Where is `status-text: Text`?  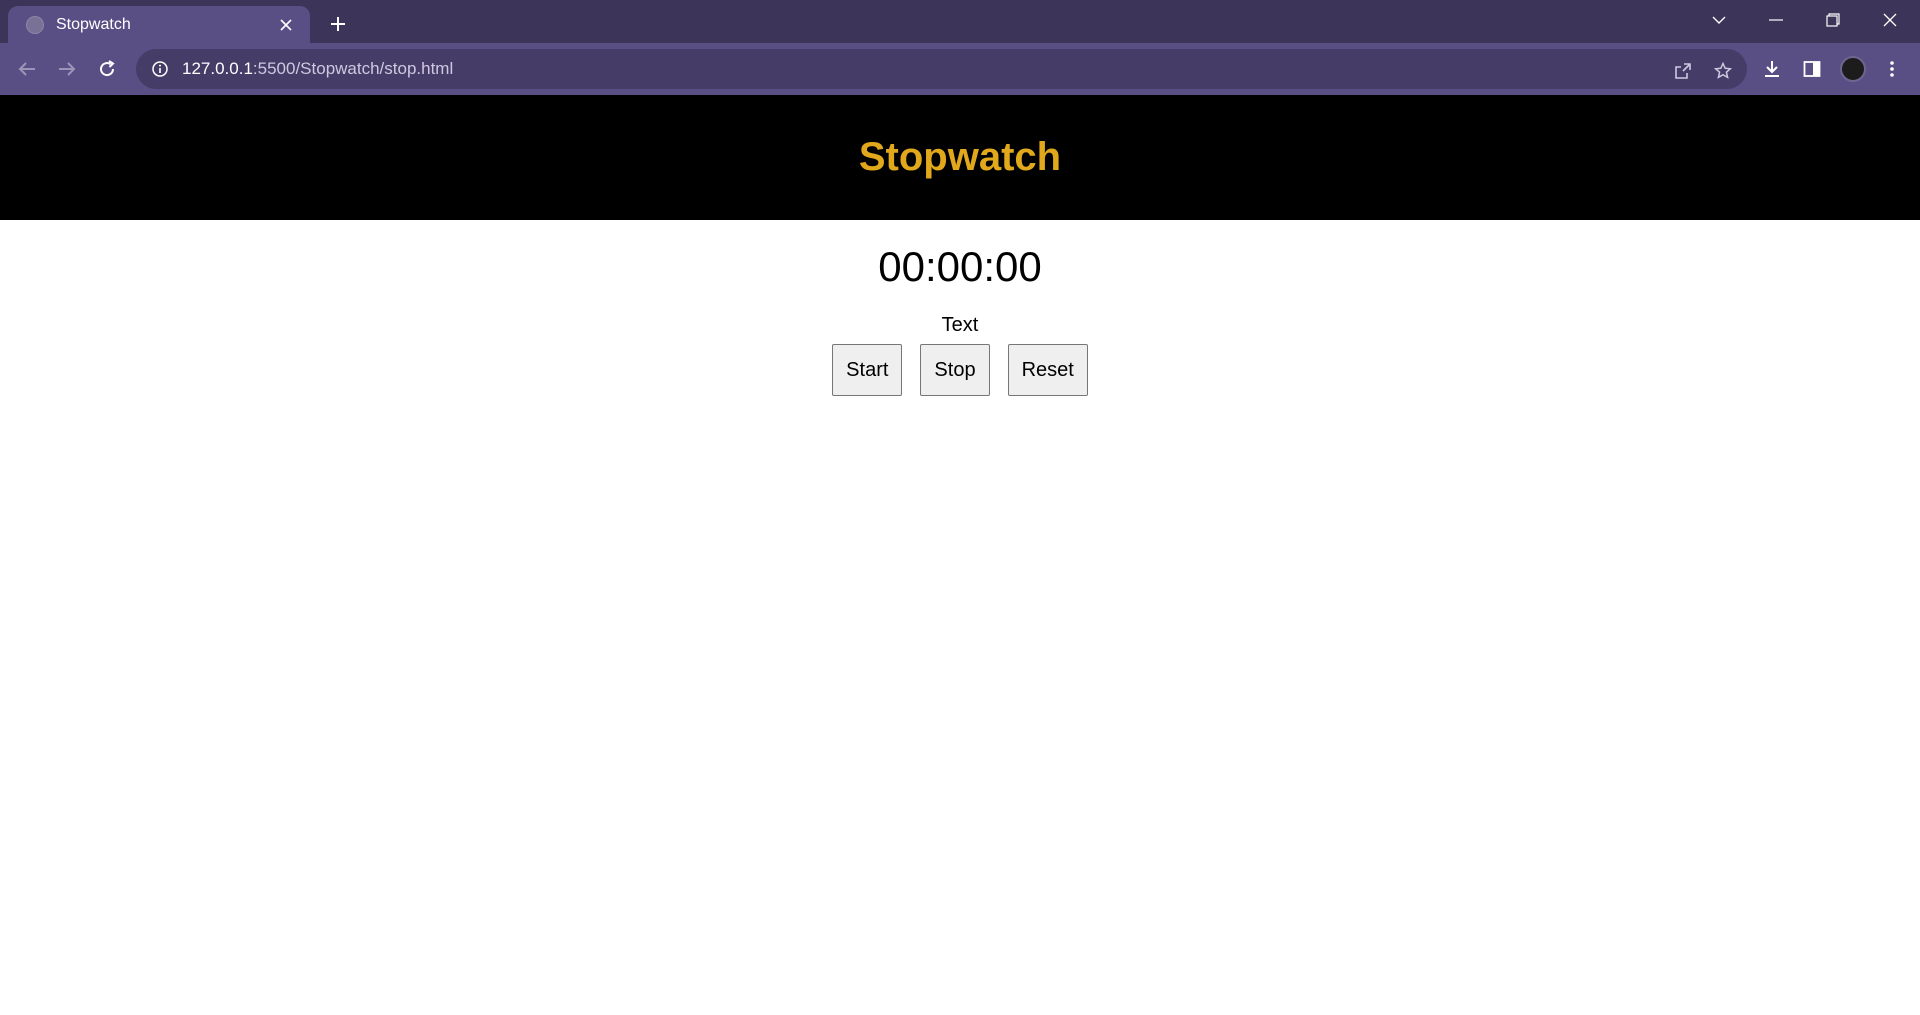 status-text: Text is located at coordinates (960, 325).